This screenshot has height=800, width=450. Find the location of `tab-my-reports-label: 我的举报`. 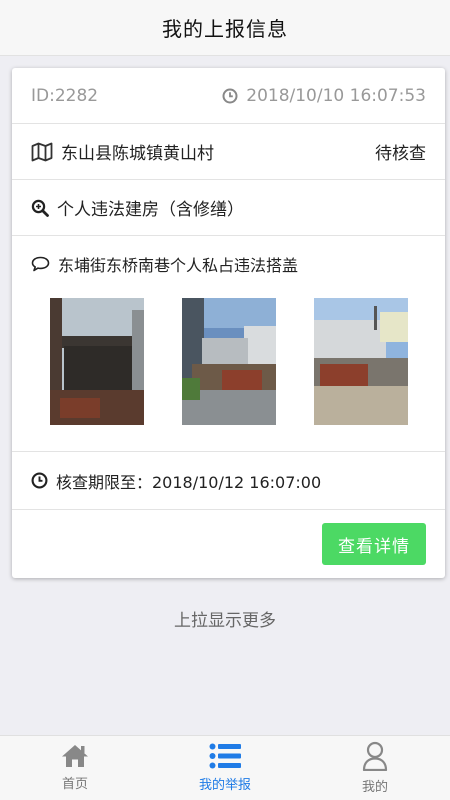

tab-my-reports-label: 我的举报 is located at coordinates (224, 785).